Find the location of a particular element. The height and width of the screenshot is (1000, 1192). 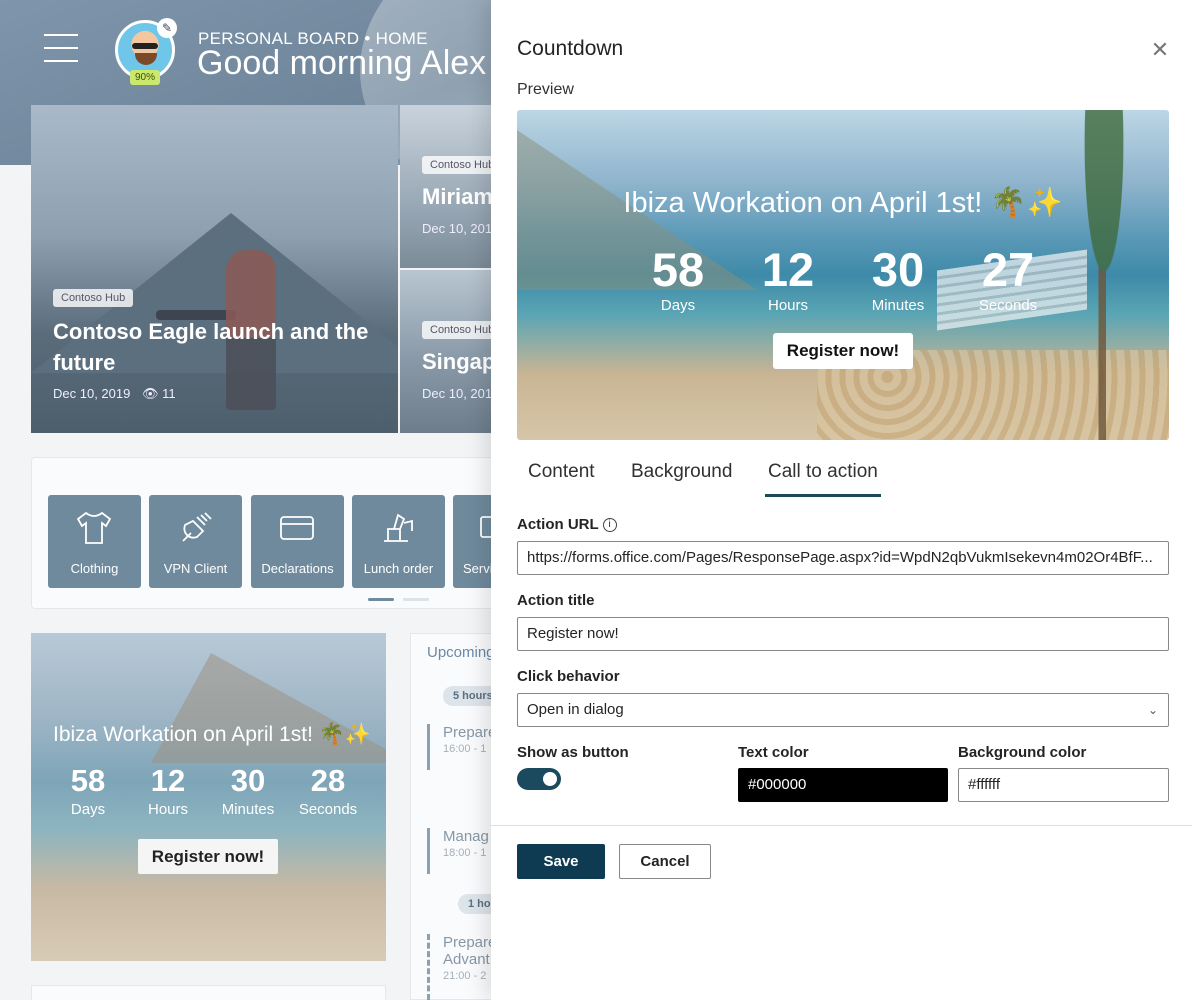

countdown-seconds-label: Seconds is located at coordinates (328, 809).